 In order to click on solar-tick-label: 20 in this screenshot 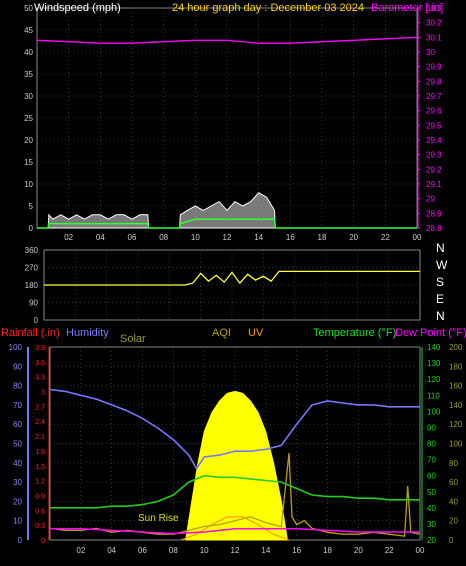, I will do `click(453, 521)`.